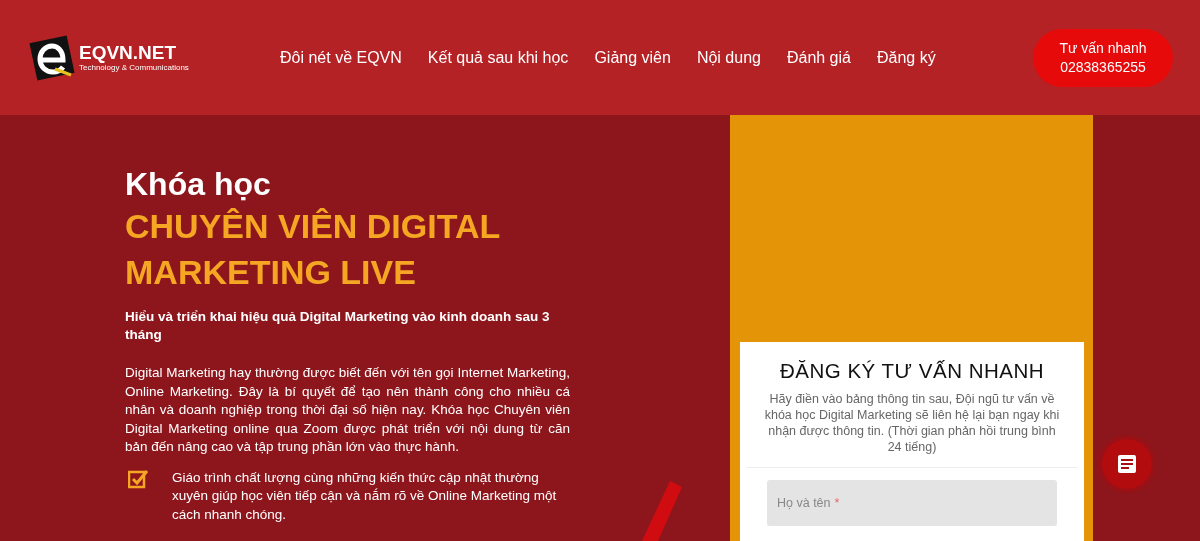  Describe the element at coordinates (912, 423) in the screenshot. I see `form-intro: Hãy điền vào bảng thông tin sau, Đội ngũ tư vấn về khóa học Digital Marketing sẽ liên hệ lại bạn ngay khi nhận được thông tin. (Thời gian phản hồi trung bình 24 tiếng)` at that location.